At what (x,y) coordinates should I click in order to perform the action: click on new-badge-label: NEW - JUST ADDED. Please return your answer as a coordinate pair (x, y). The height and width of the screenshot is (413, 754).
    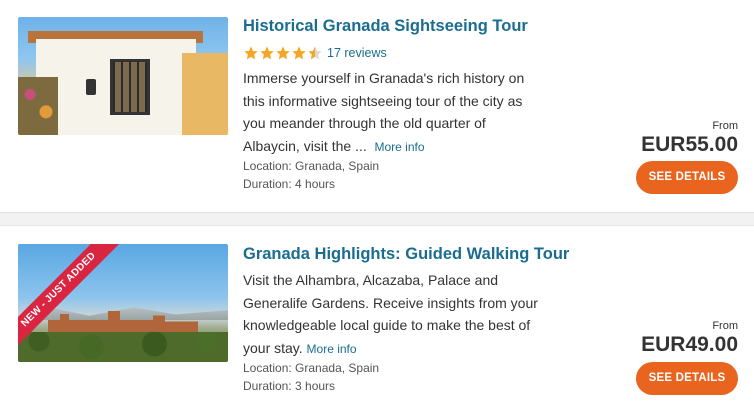
    Looking at the image, I should click on (69, 297).